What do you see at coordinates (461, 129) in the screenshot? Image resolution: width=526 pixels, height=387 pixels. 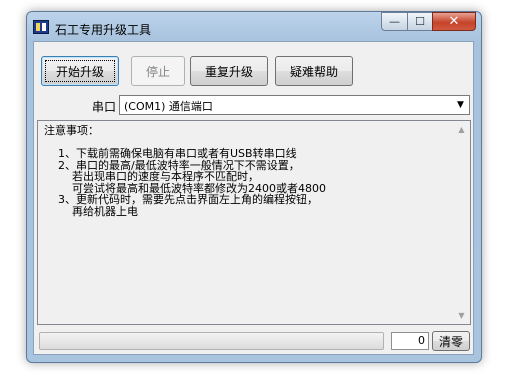 I see `scroll-up-arrow-icon: ▲` at bounding box center [461, 129].